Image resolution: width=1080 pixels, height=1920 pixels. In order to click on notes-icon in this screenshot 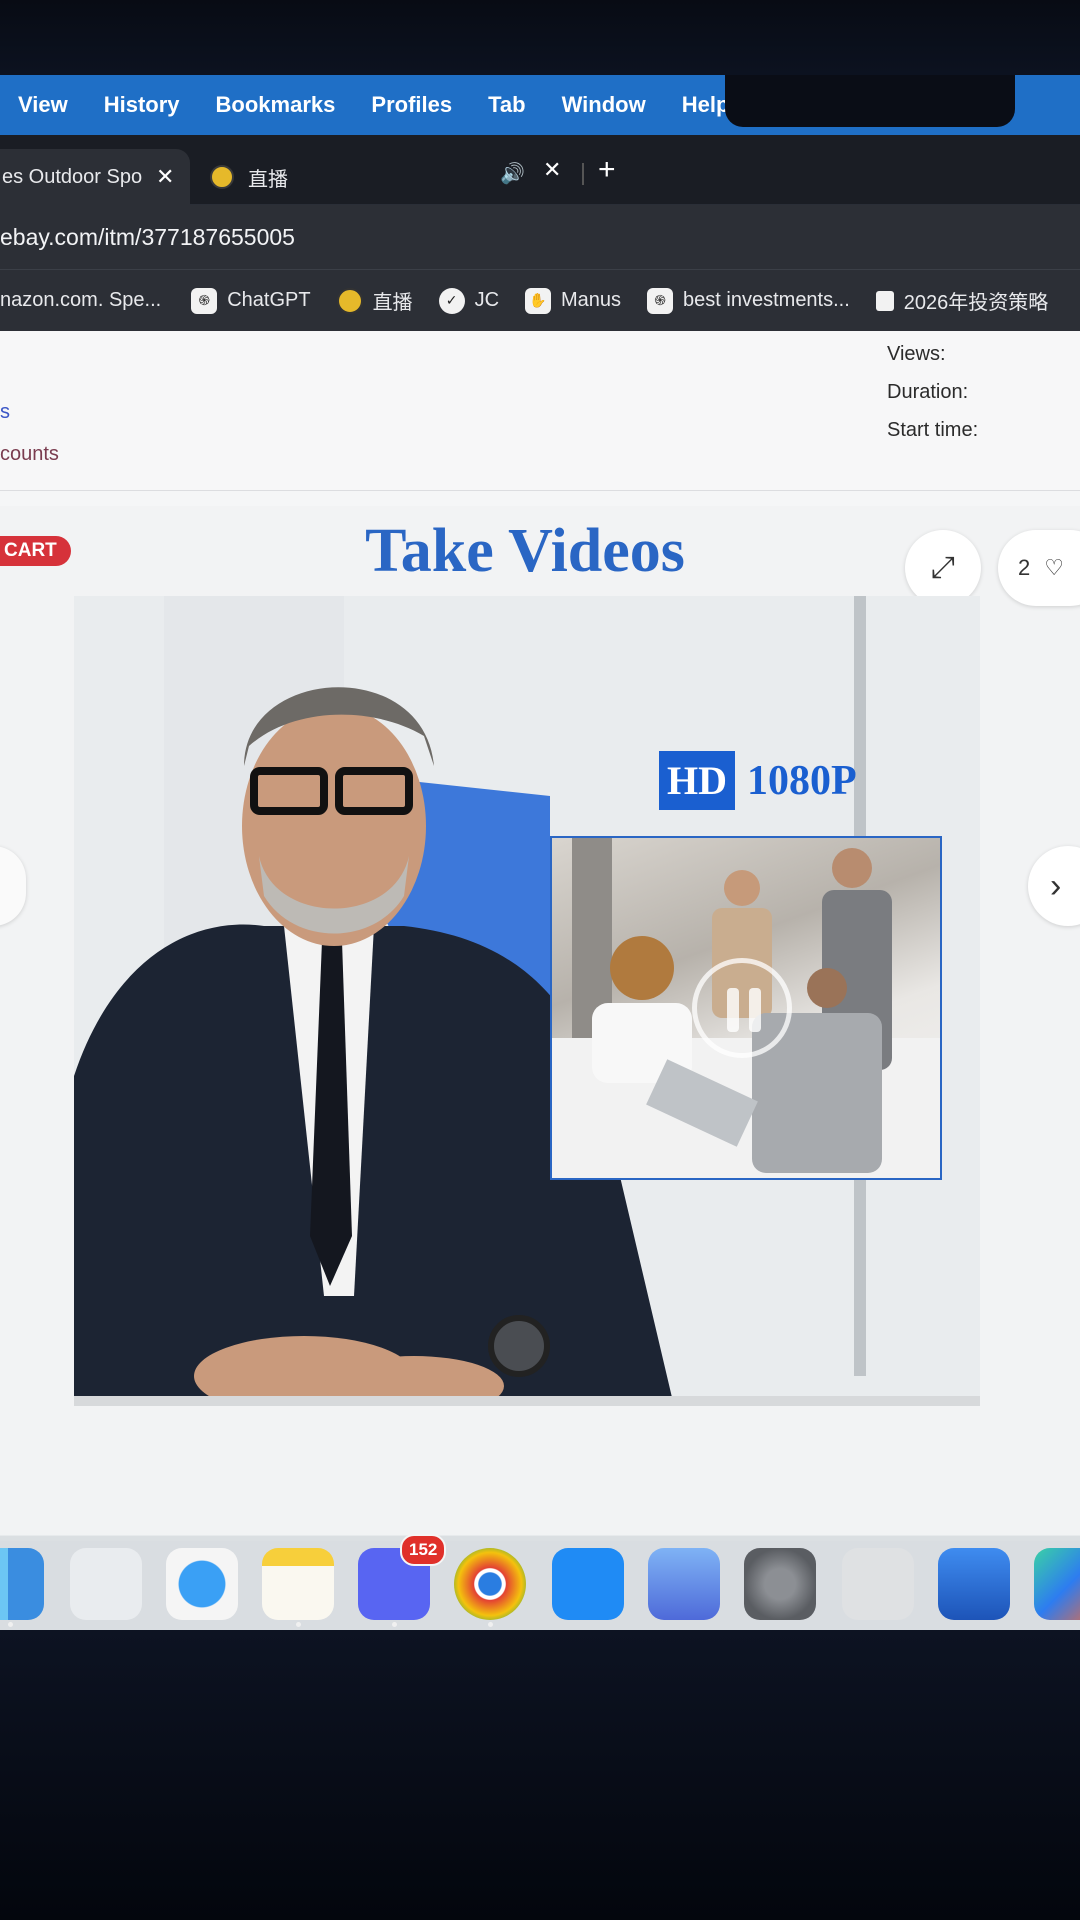, I will do `click(298, 1584)`.